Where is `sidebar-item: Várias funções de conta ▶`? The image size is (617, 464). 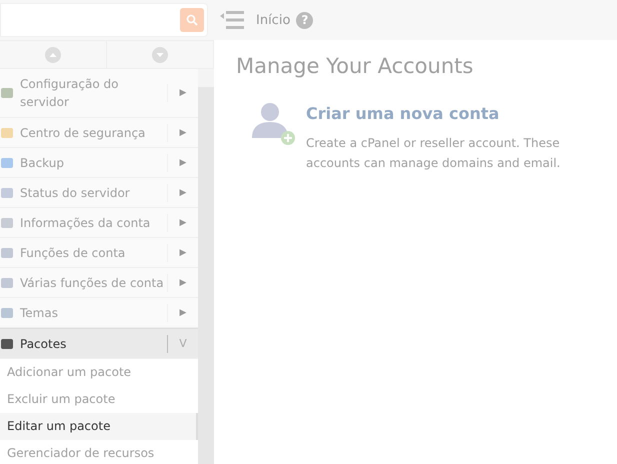
sidebar-item: Várias funções de conta ▶ is located at coordinates (99, 283).